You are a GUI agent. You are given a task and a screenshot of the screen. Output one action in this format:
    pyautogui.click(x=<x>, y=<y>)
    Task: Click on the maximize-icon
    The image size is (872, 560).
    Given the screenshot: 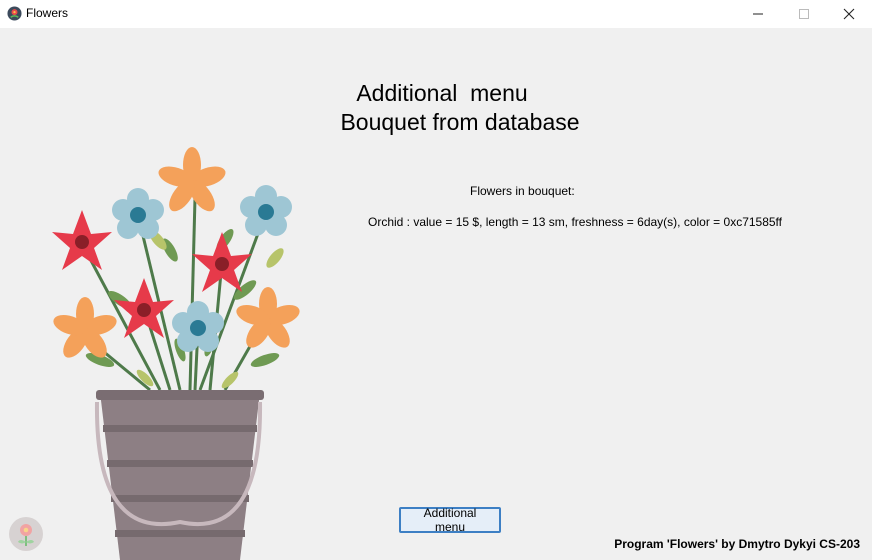 What is the action you would take?
    pyautogui.click(x=804, y=14)
    